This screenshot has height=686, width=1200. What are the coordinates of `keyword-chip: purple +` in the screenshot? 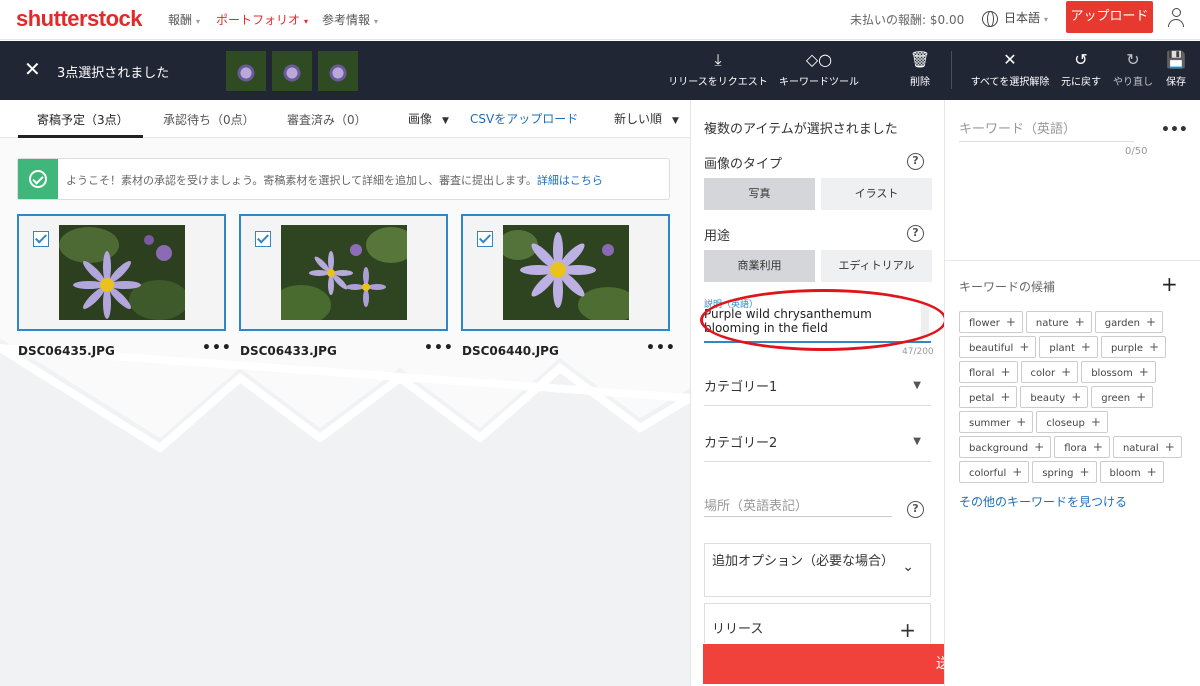 It's located at (1133, 347).